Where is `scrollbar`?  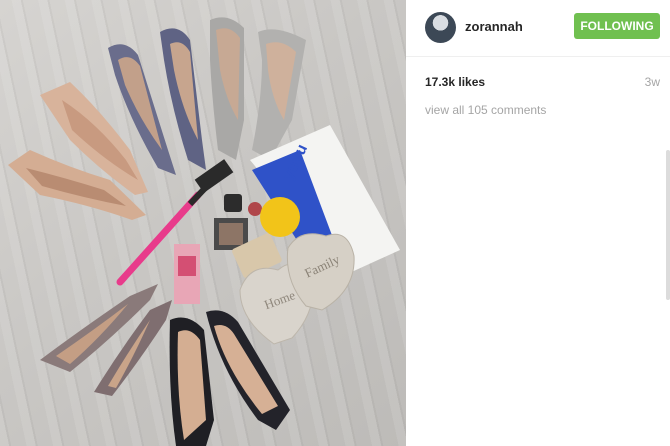
scrollbar is located at coordinates (668, 225).